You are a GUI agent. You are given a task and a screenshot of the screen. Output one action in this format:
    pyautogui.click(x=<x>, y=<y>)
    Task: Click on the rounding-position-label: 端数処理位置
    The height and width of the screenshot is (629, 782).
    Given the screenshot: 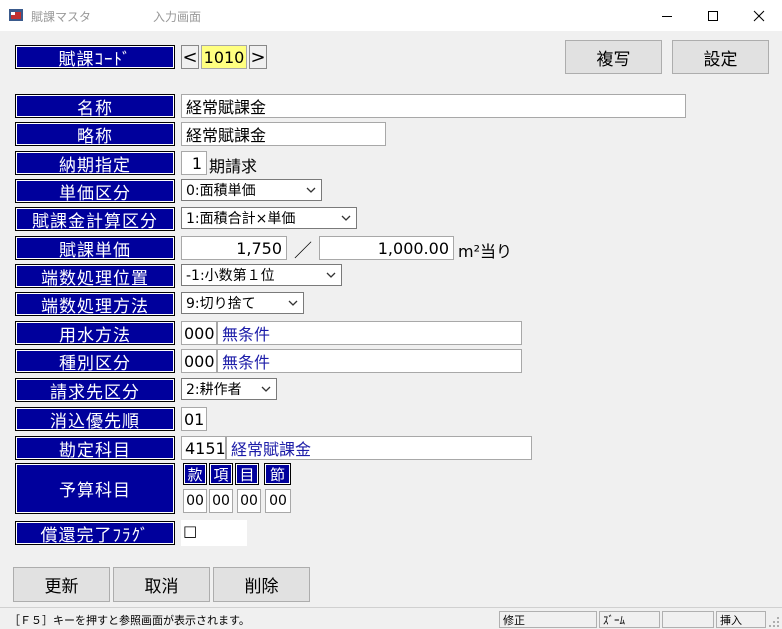 What is the action you would take?
    pyautogui.click(x=95, y=276)
    